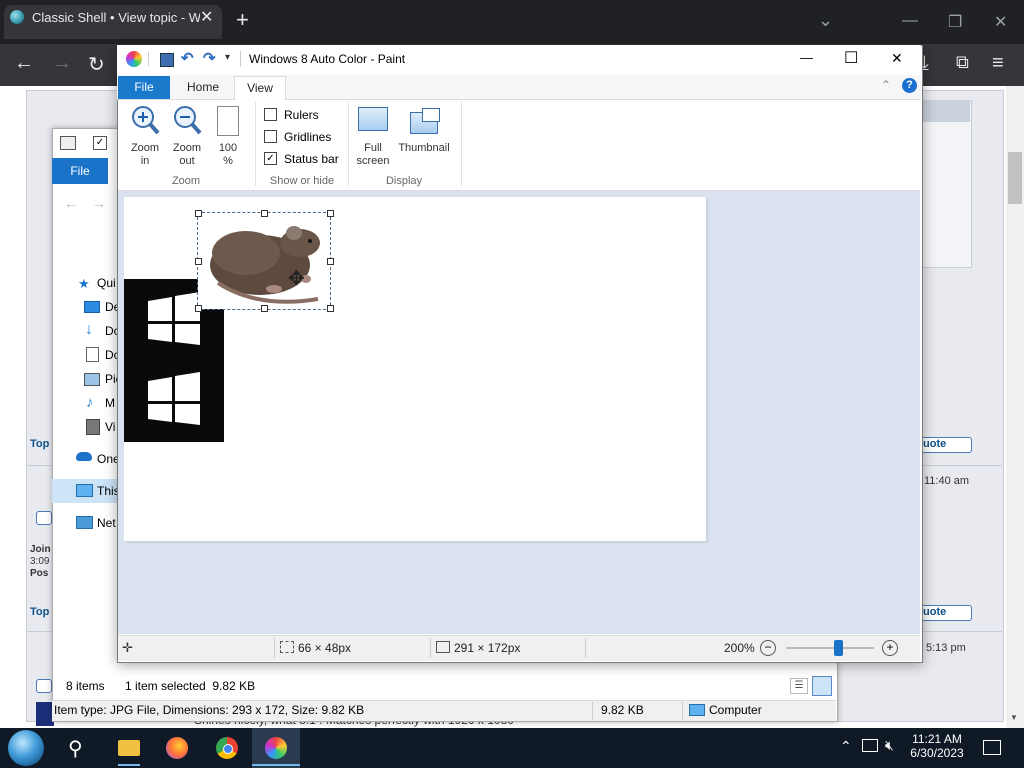 The image size is (1024, 768). Describe the element at coordinates (373, 136) in the screenshot. I see `full-screen-button: Full screen` at that location.